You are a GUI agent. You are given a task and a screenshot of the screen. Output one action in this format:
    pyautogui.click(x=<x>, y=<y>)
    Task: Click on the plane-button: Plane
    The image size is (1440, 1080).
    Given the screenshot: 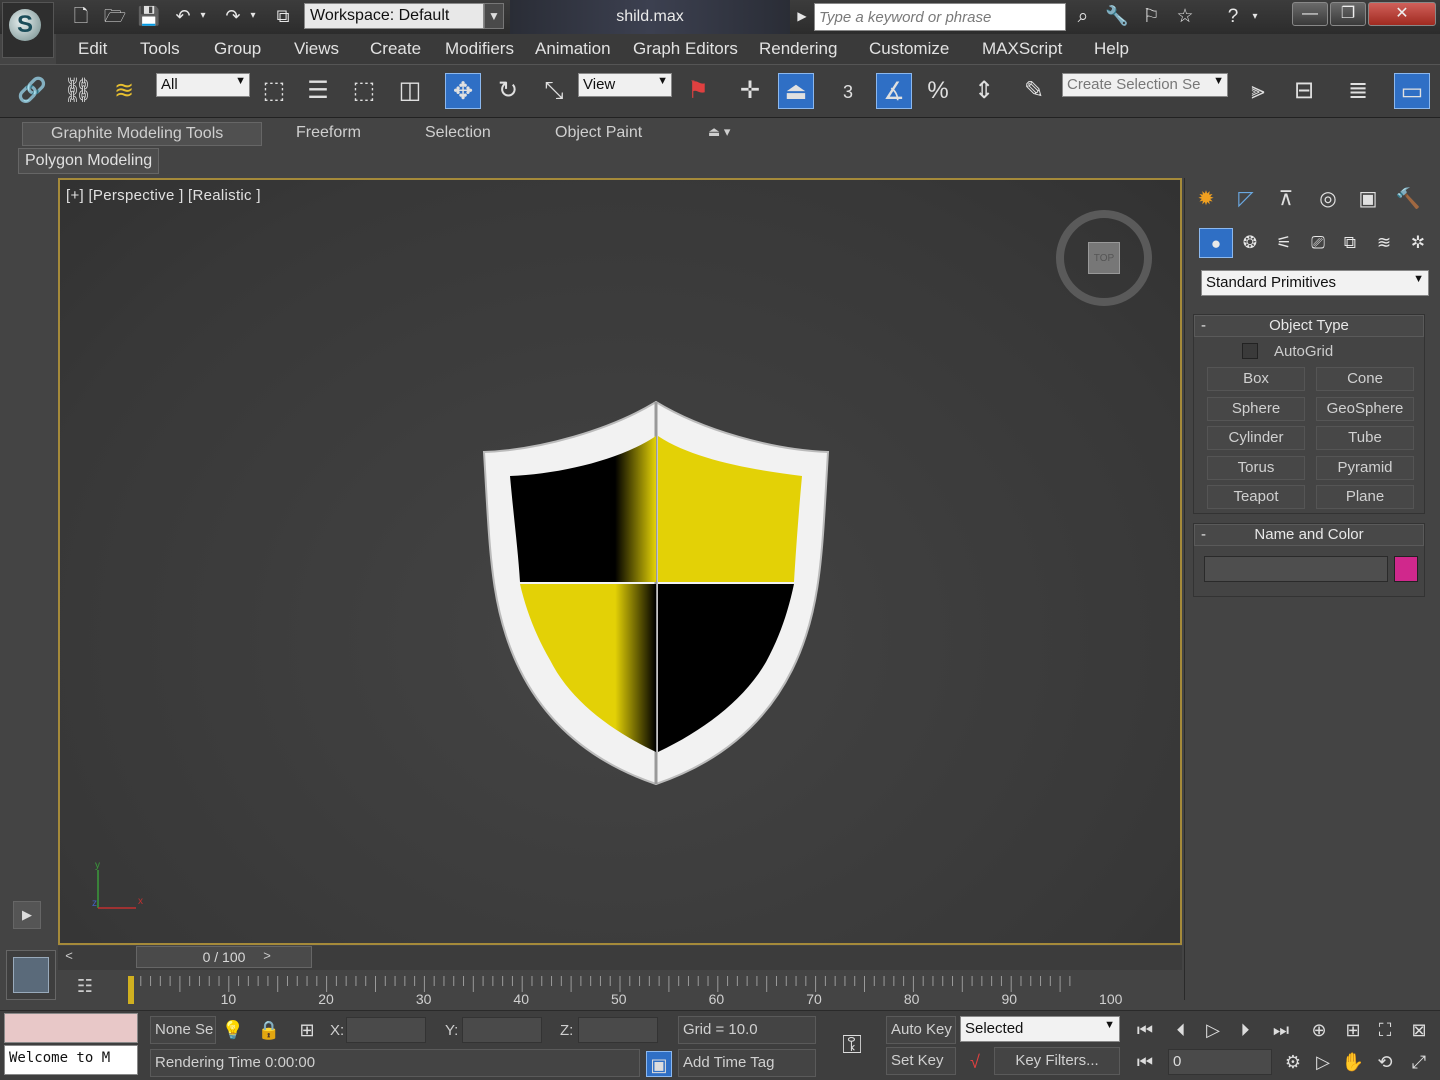 What is the action you would take?
    pyautogui.click(x=1365, y=497)
    